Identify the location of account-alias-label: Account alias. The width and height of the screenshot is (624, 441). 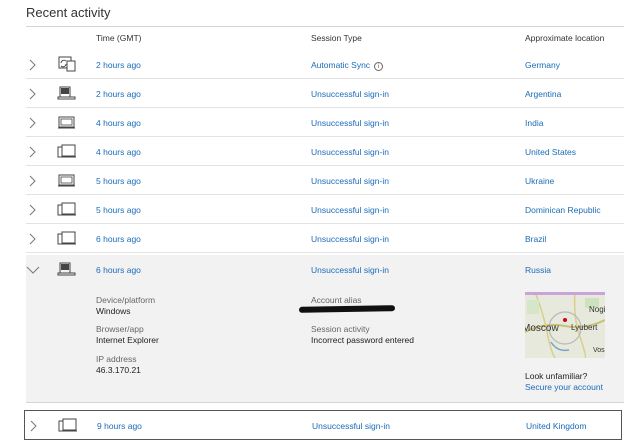
(336, 300).